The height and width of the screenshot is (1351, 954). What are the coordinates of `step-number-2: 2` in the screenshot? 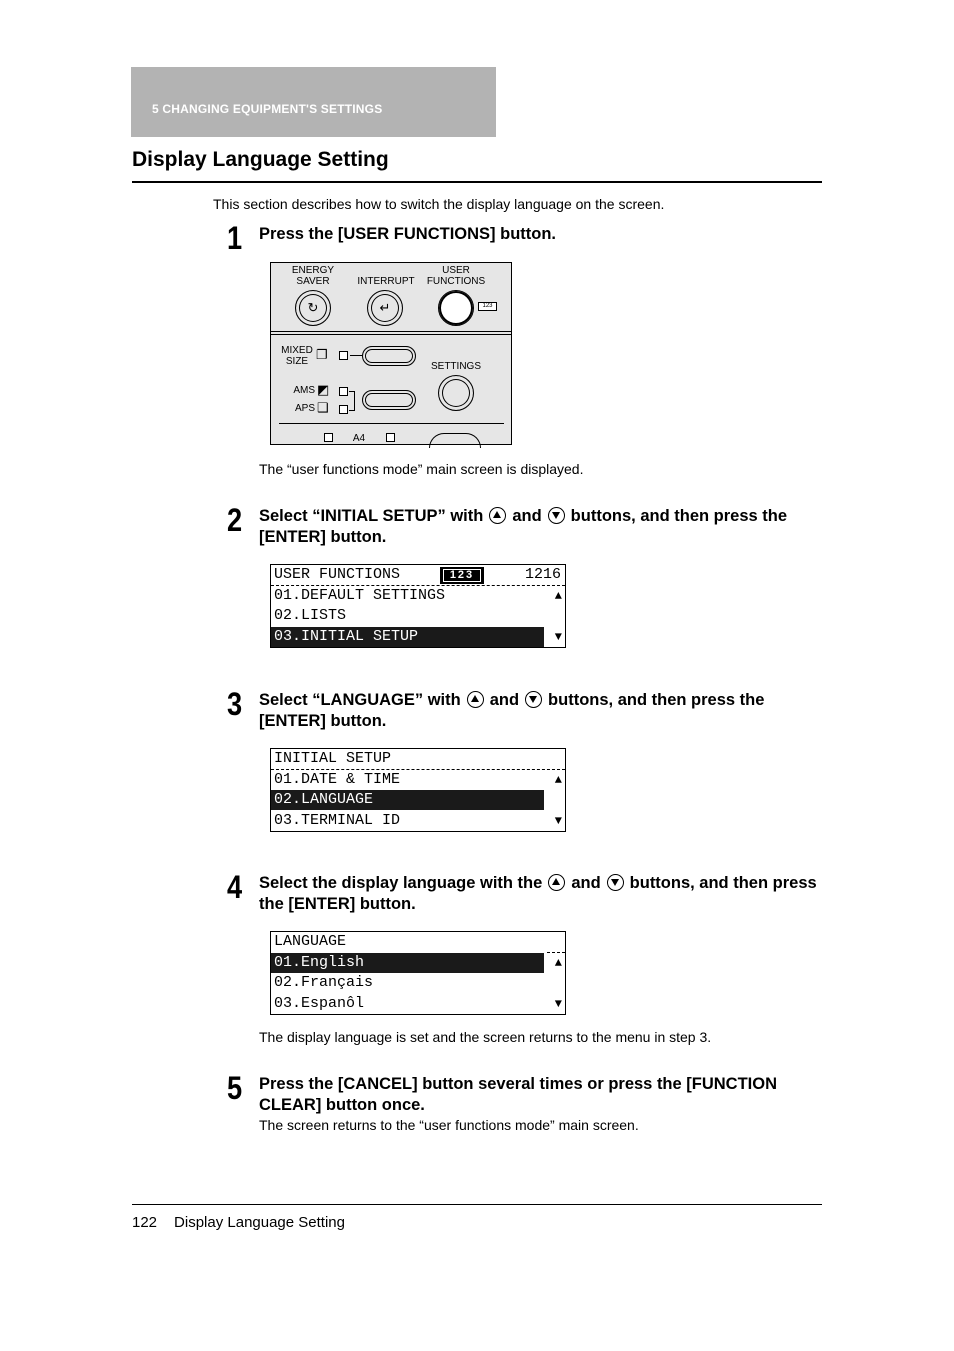 It's located at (235, 520).